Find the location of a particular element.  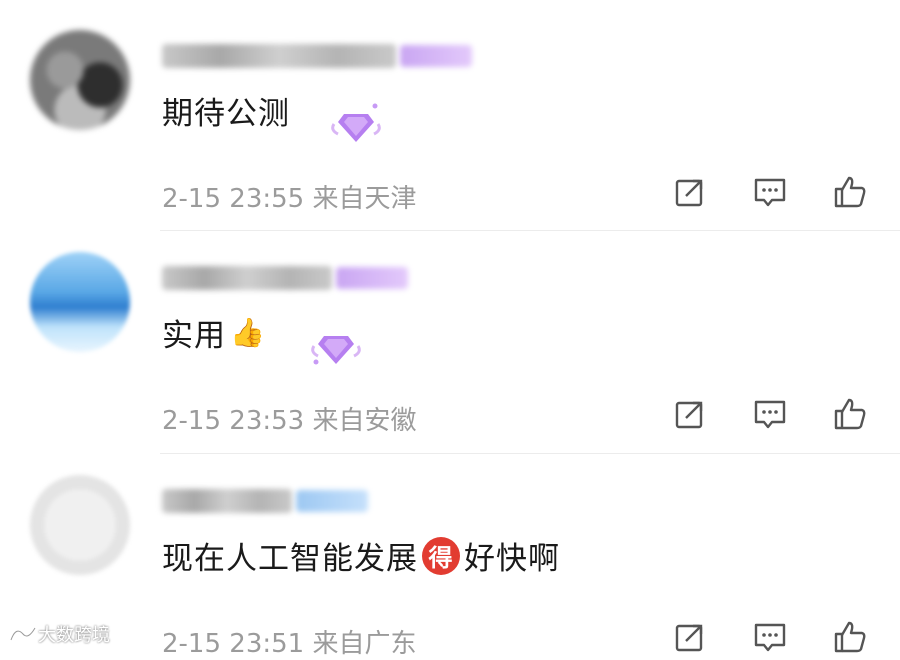

comment-text-part: 好快啊 is located at coordinates (512, 559).